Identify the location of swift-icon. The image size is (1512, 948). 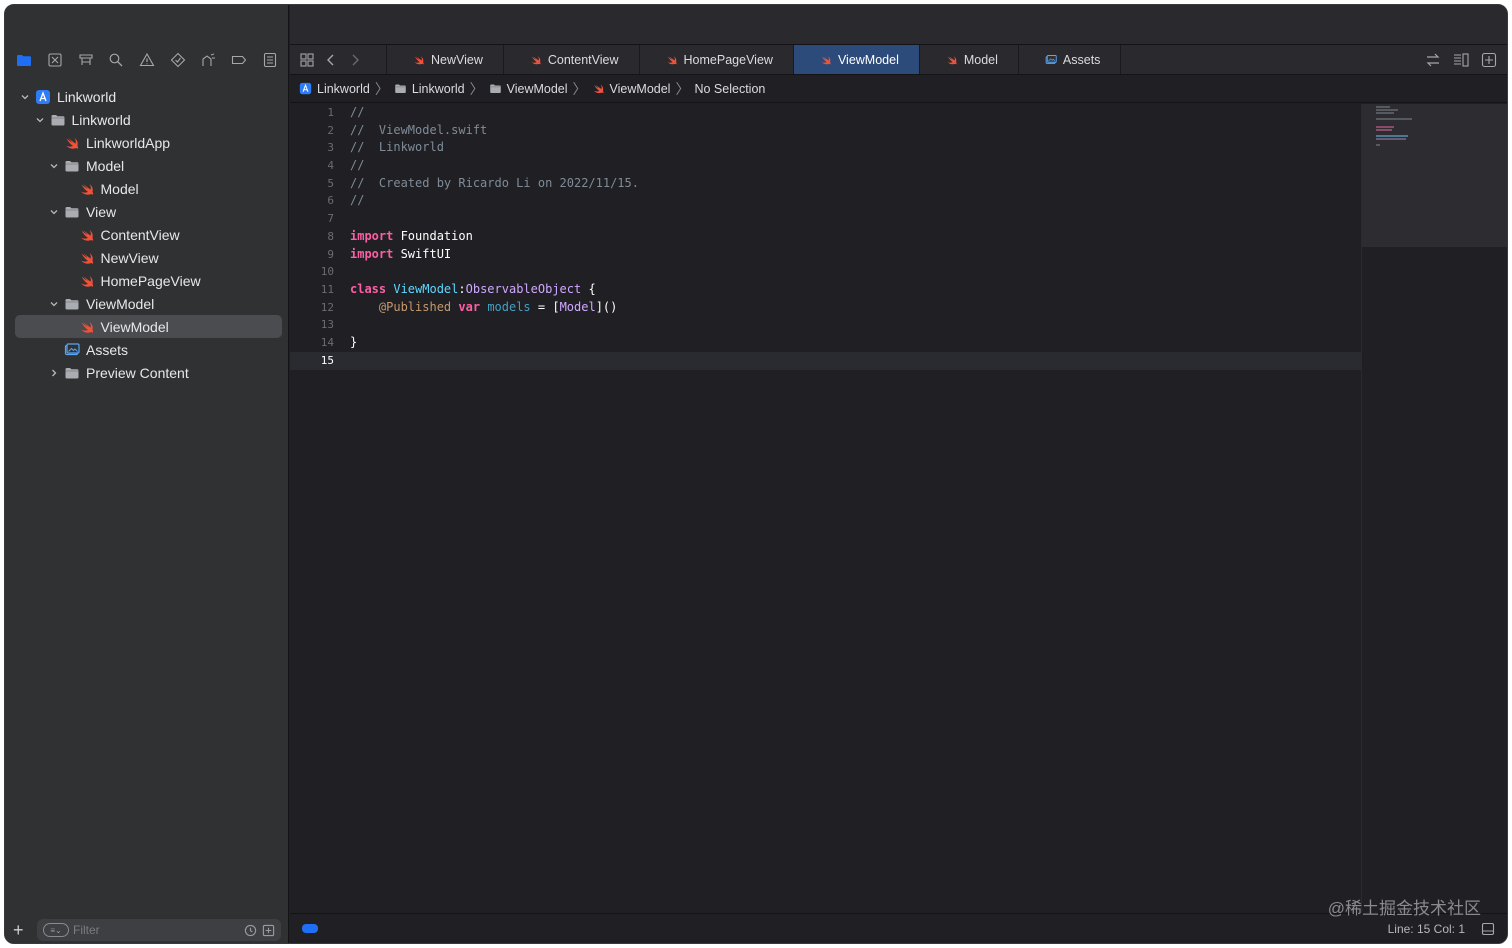
(952, 60).